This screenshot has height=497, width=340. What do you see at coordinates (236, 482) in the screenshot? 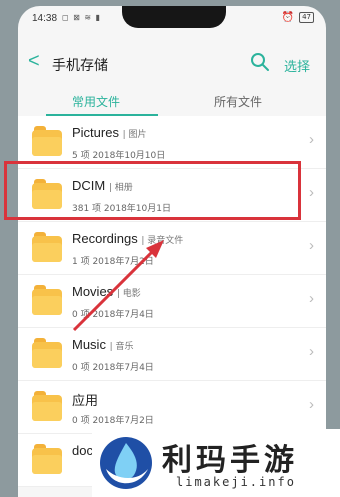
I see `watermark-subtitle: limakeji.info` at bounding box center [236, 482].